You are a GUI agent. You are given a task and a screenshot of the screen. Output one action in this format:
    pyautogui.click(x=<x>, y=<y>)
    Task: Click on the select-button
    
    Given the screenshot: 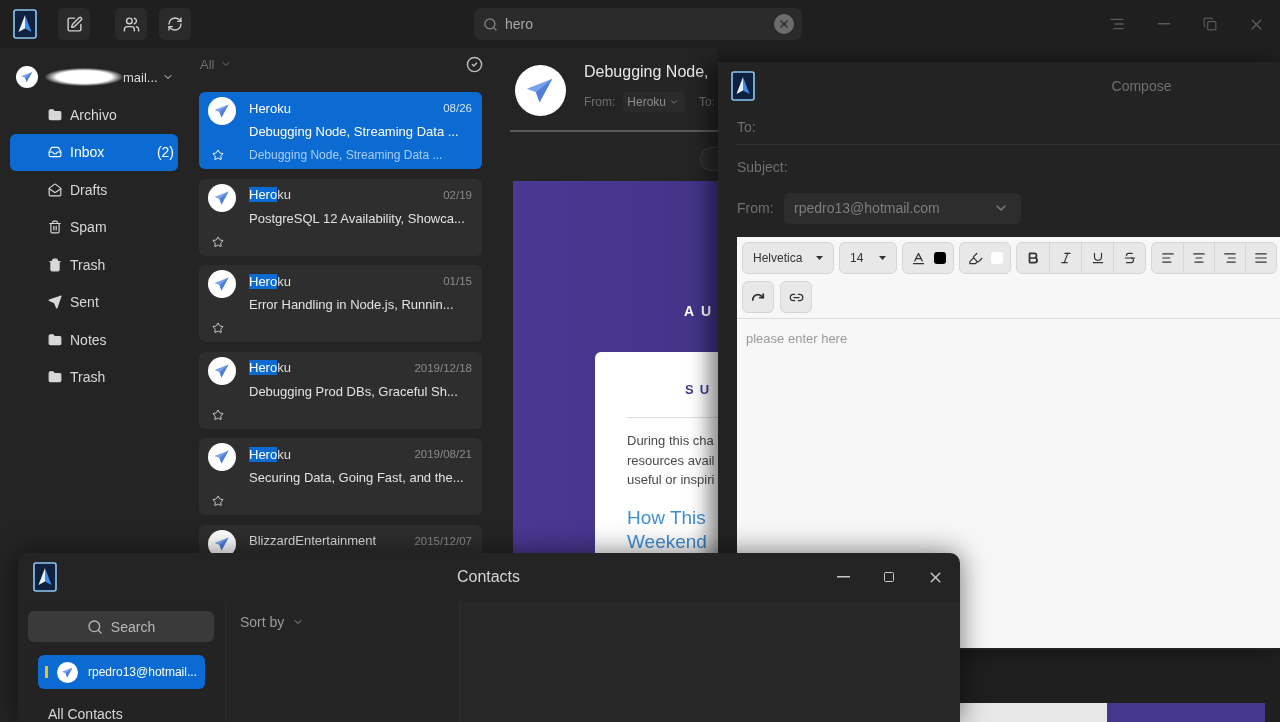 What is the action you would take?
    pyautogui.click(x=474, y=64)
    